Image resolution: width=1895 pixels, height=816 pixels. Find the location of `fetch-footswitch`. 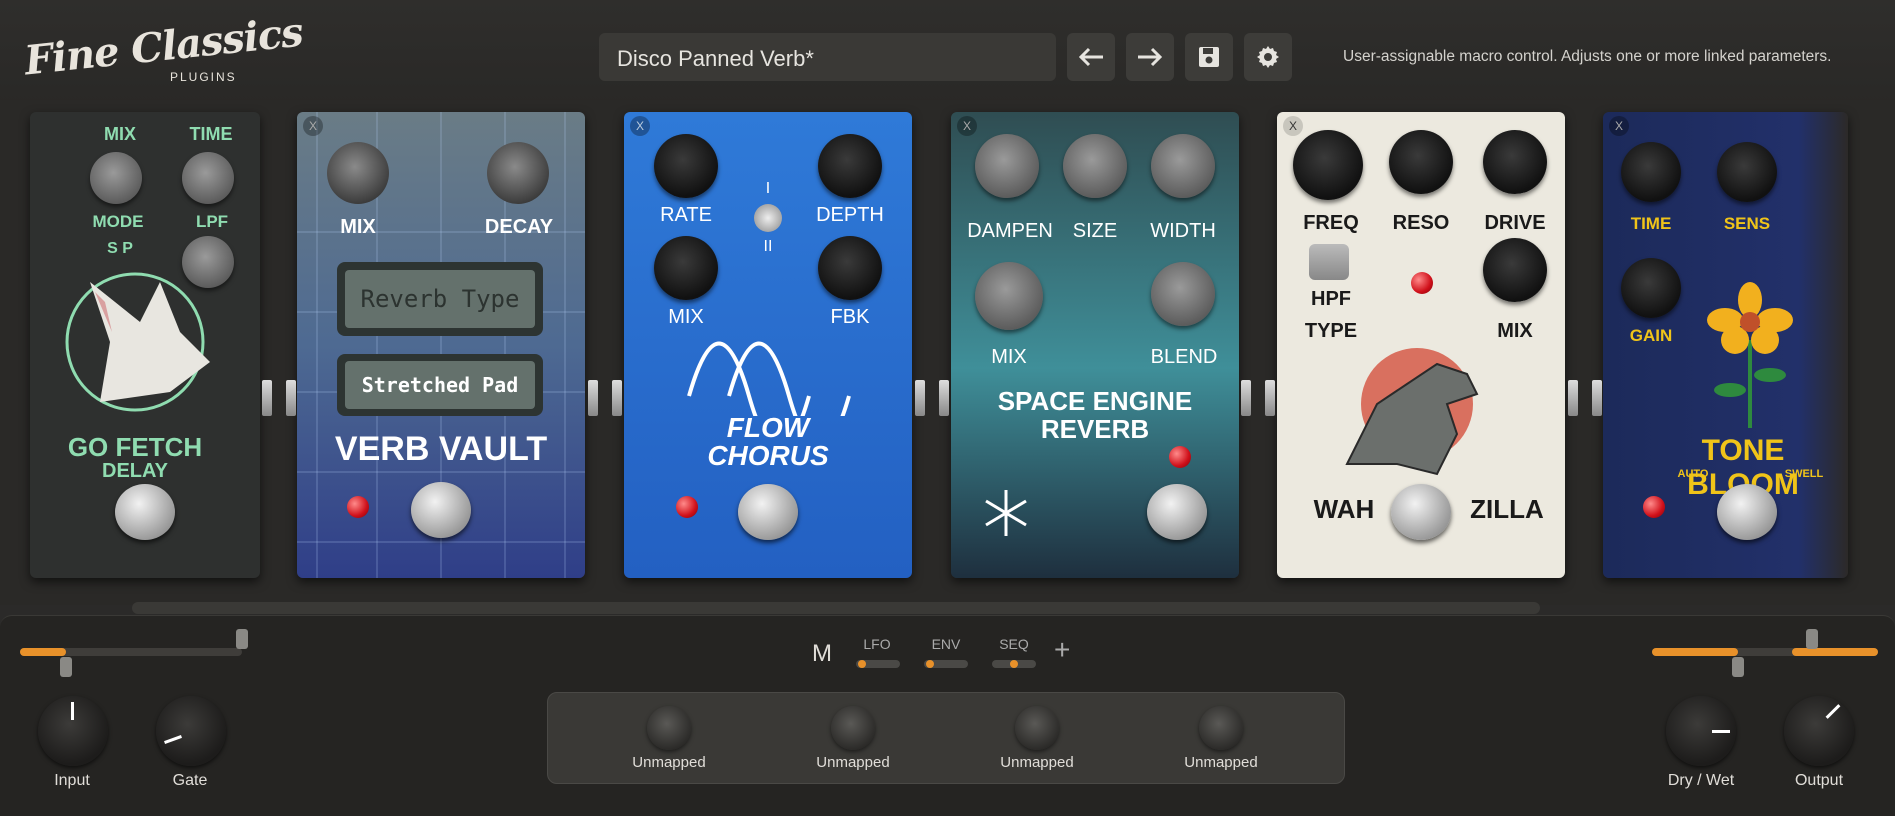

fetch-footswitch is located at coordinates (145, 512).